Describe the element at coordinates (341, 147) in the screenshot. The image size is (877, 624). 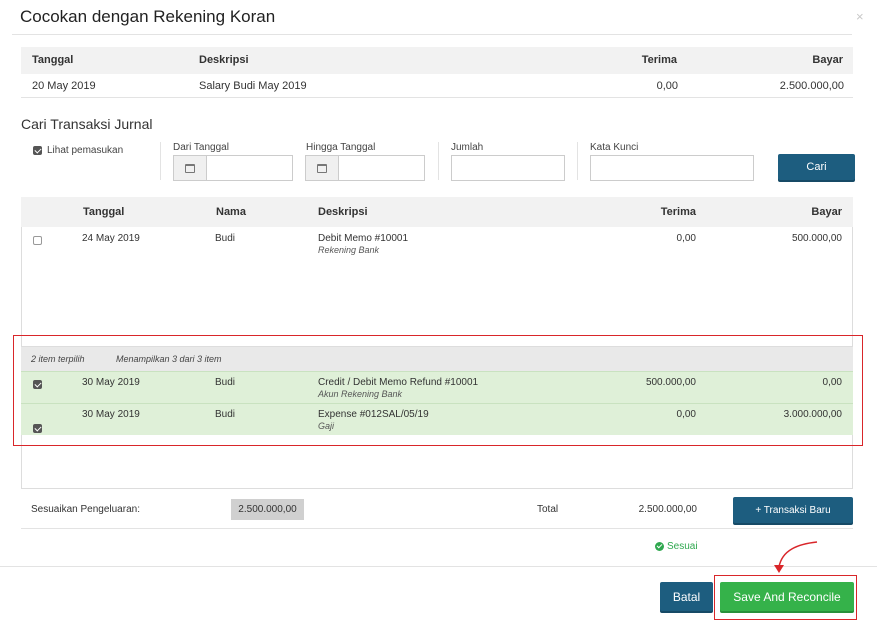
I see `to-date-label: Hingga Tanggal` at that location.